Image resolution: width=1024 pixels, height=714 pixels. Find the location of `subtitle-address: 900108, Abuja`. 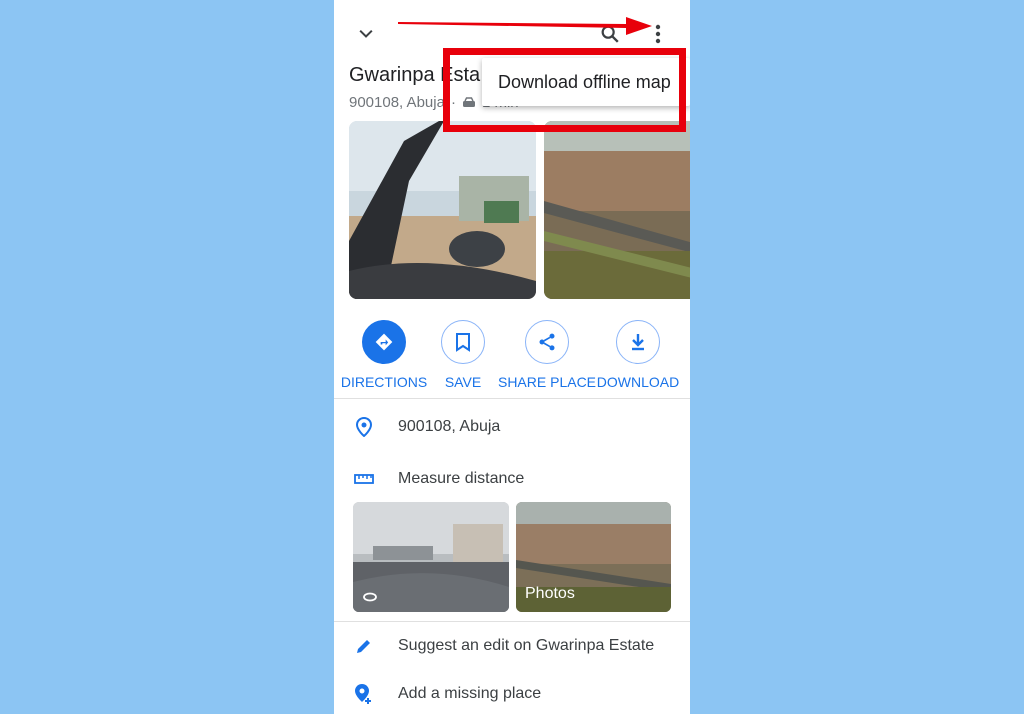

subtitle-address: 900108, Abuja is located at coordinates (397, 102).